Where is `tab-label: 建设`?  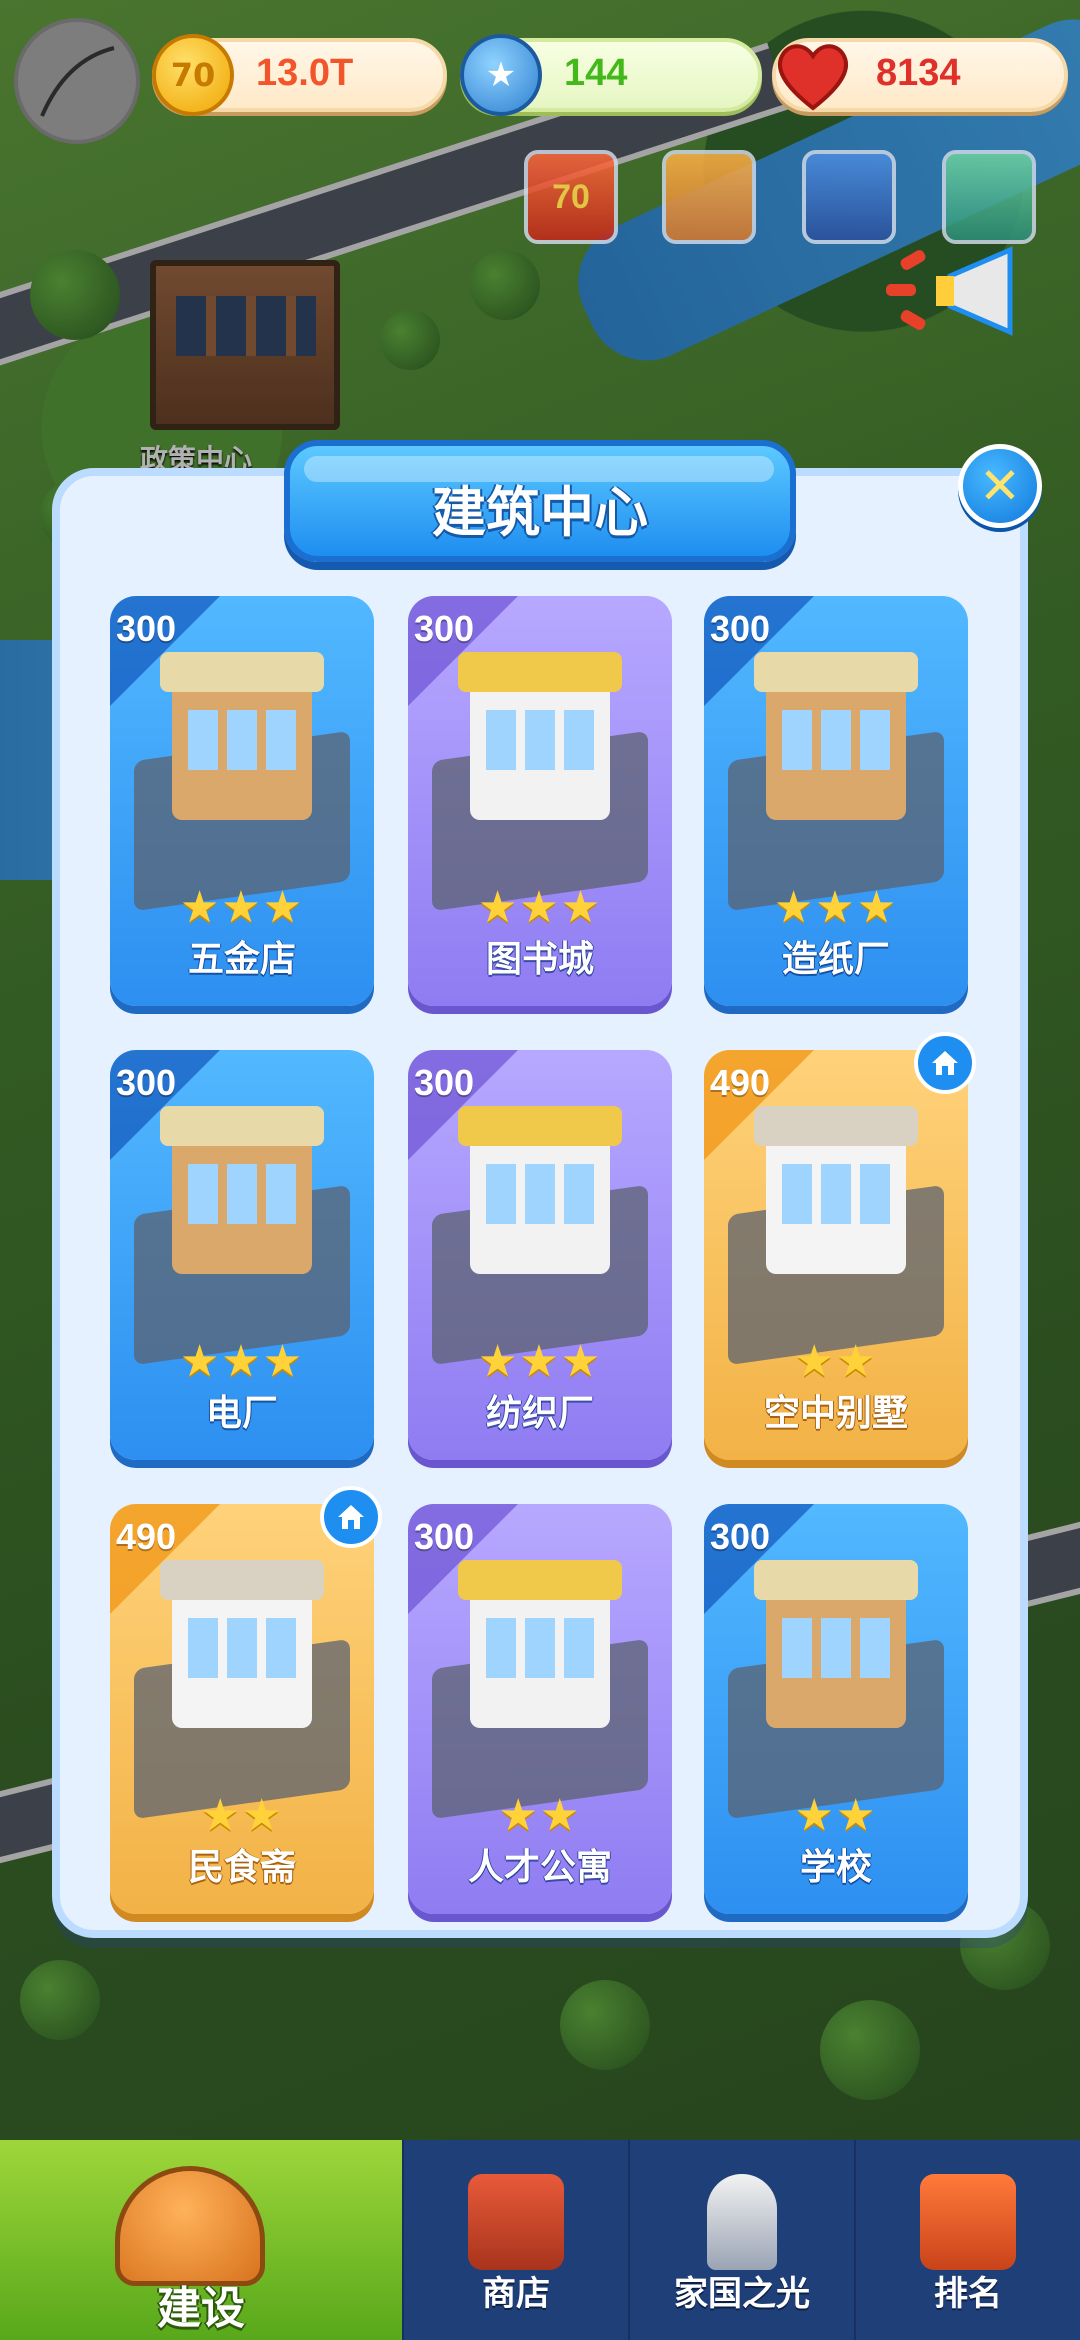 tab-label: 建设 is located at coordinates (201, 2308).